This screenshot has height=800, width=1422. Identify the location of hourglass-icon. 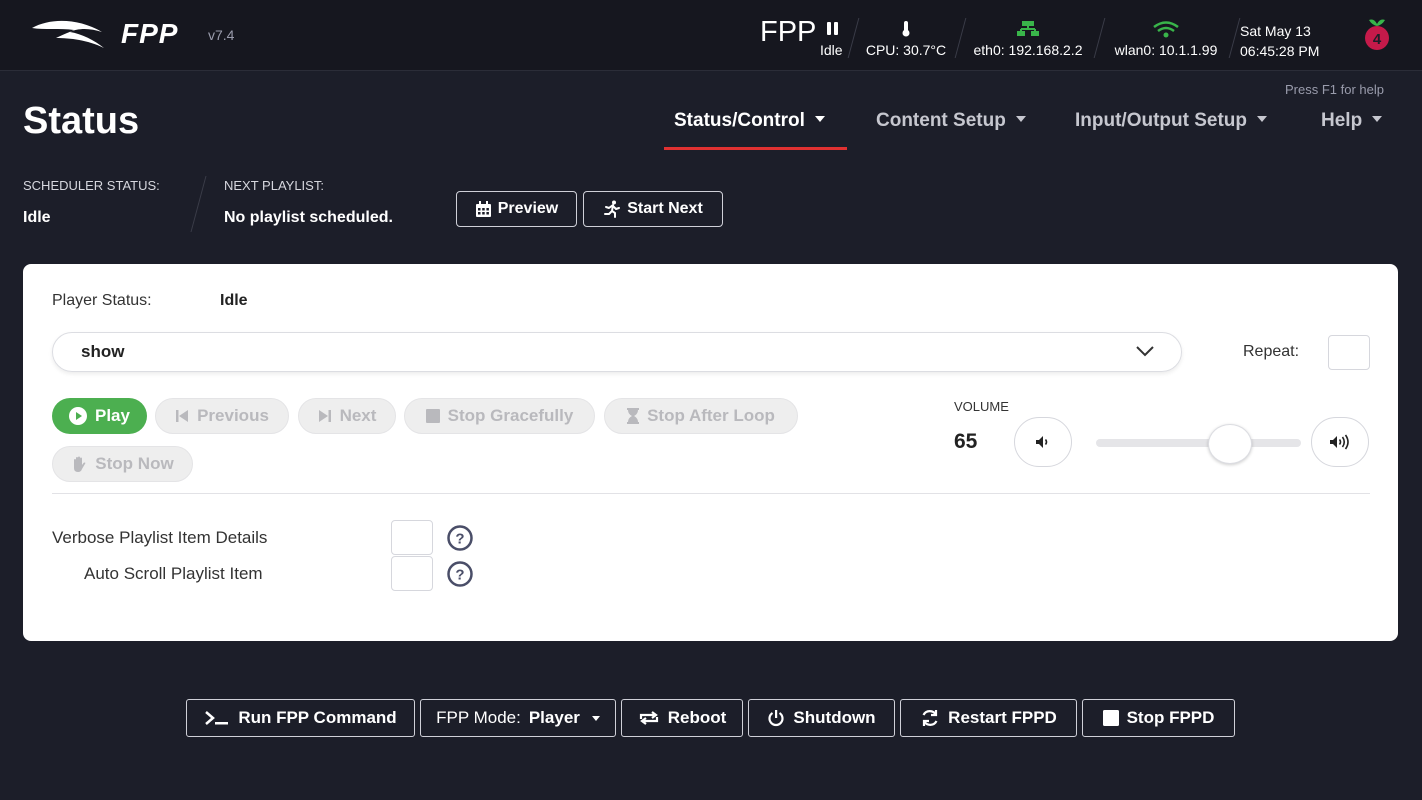
(633, 416).